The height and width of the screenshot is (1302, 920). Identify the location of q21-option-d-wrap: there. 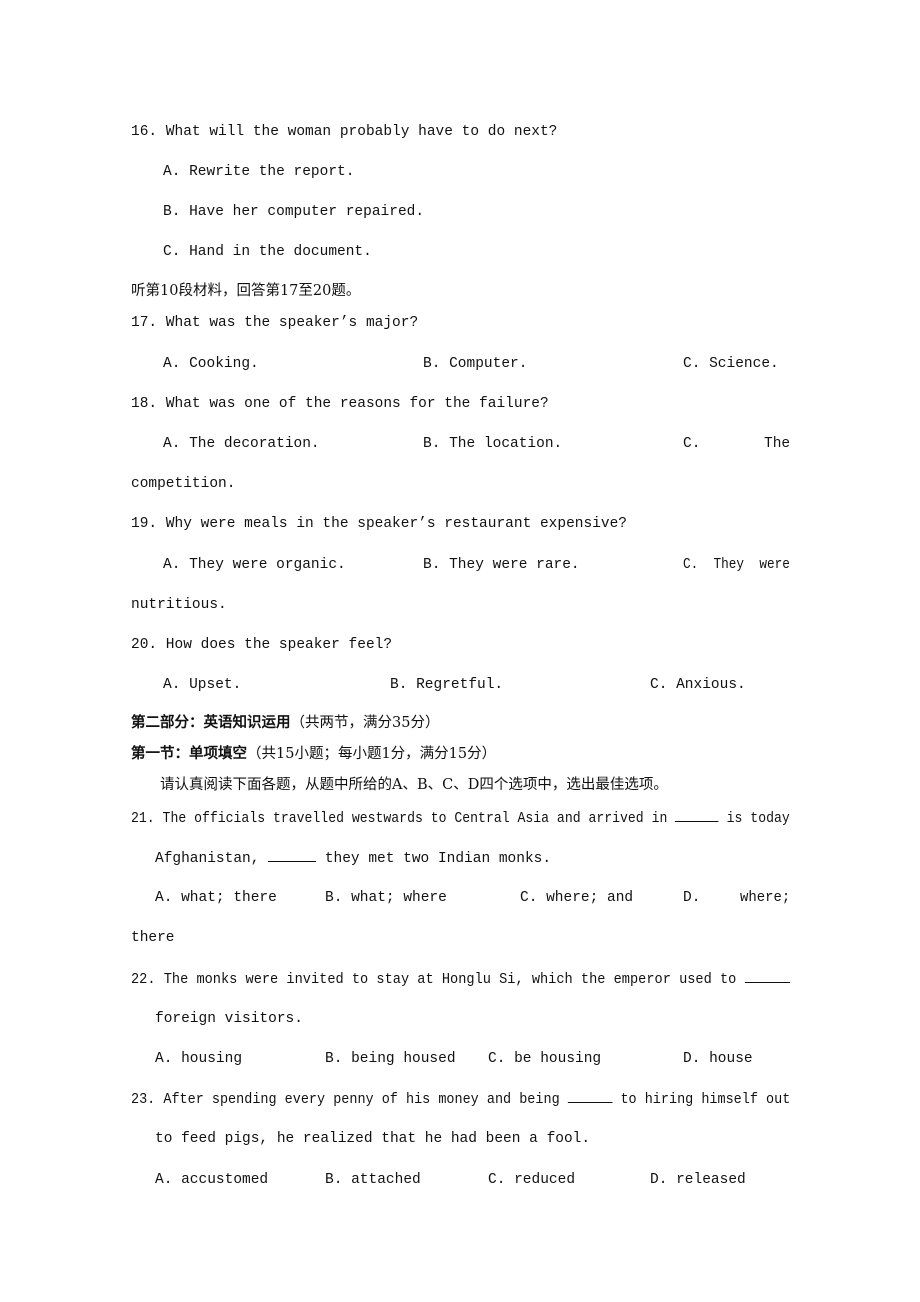
(153, 938).